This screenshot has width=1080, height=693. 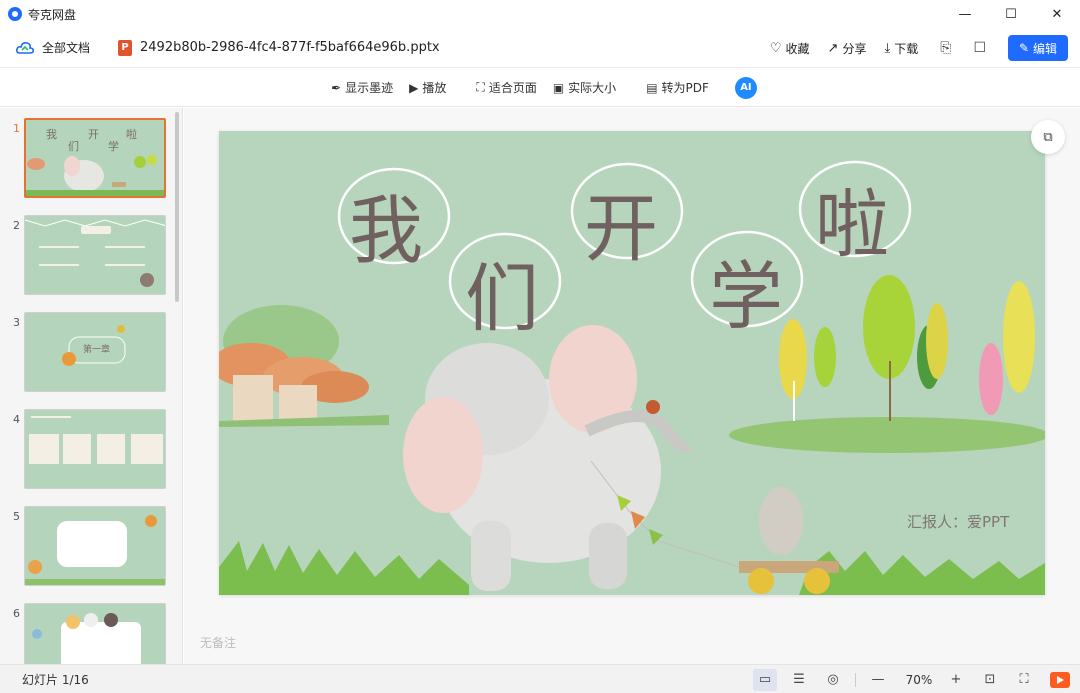 What do you see at coordinates (765, 679) in the screenshot?
I see `normal-view-icon: ▭` at bounding box center [765, 679].